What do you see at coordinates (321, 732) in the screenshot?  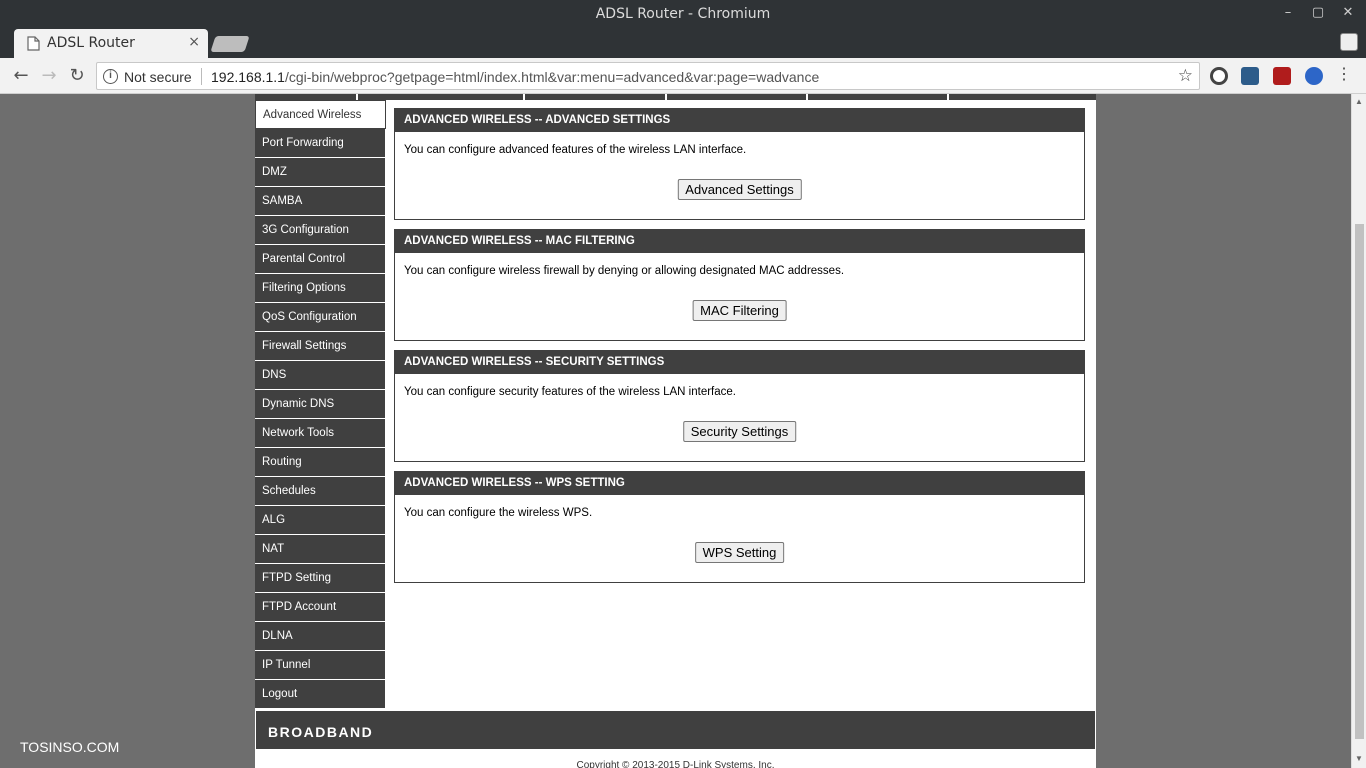 I see `broadband-logo: BROADBAND` at bounding box center [321, 732].